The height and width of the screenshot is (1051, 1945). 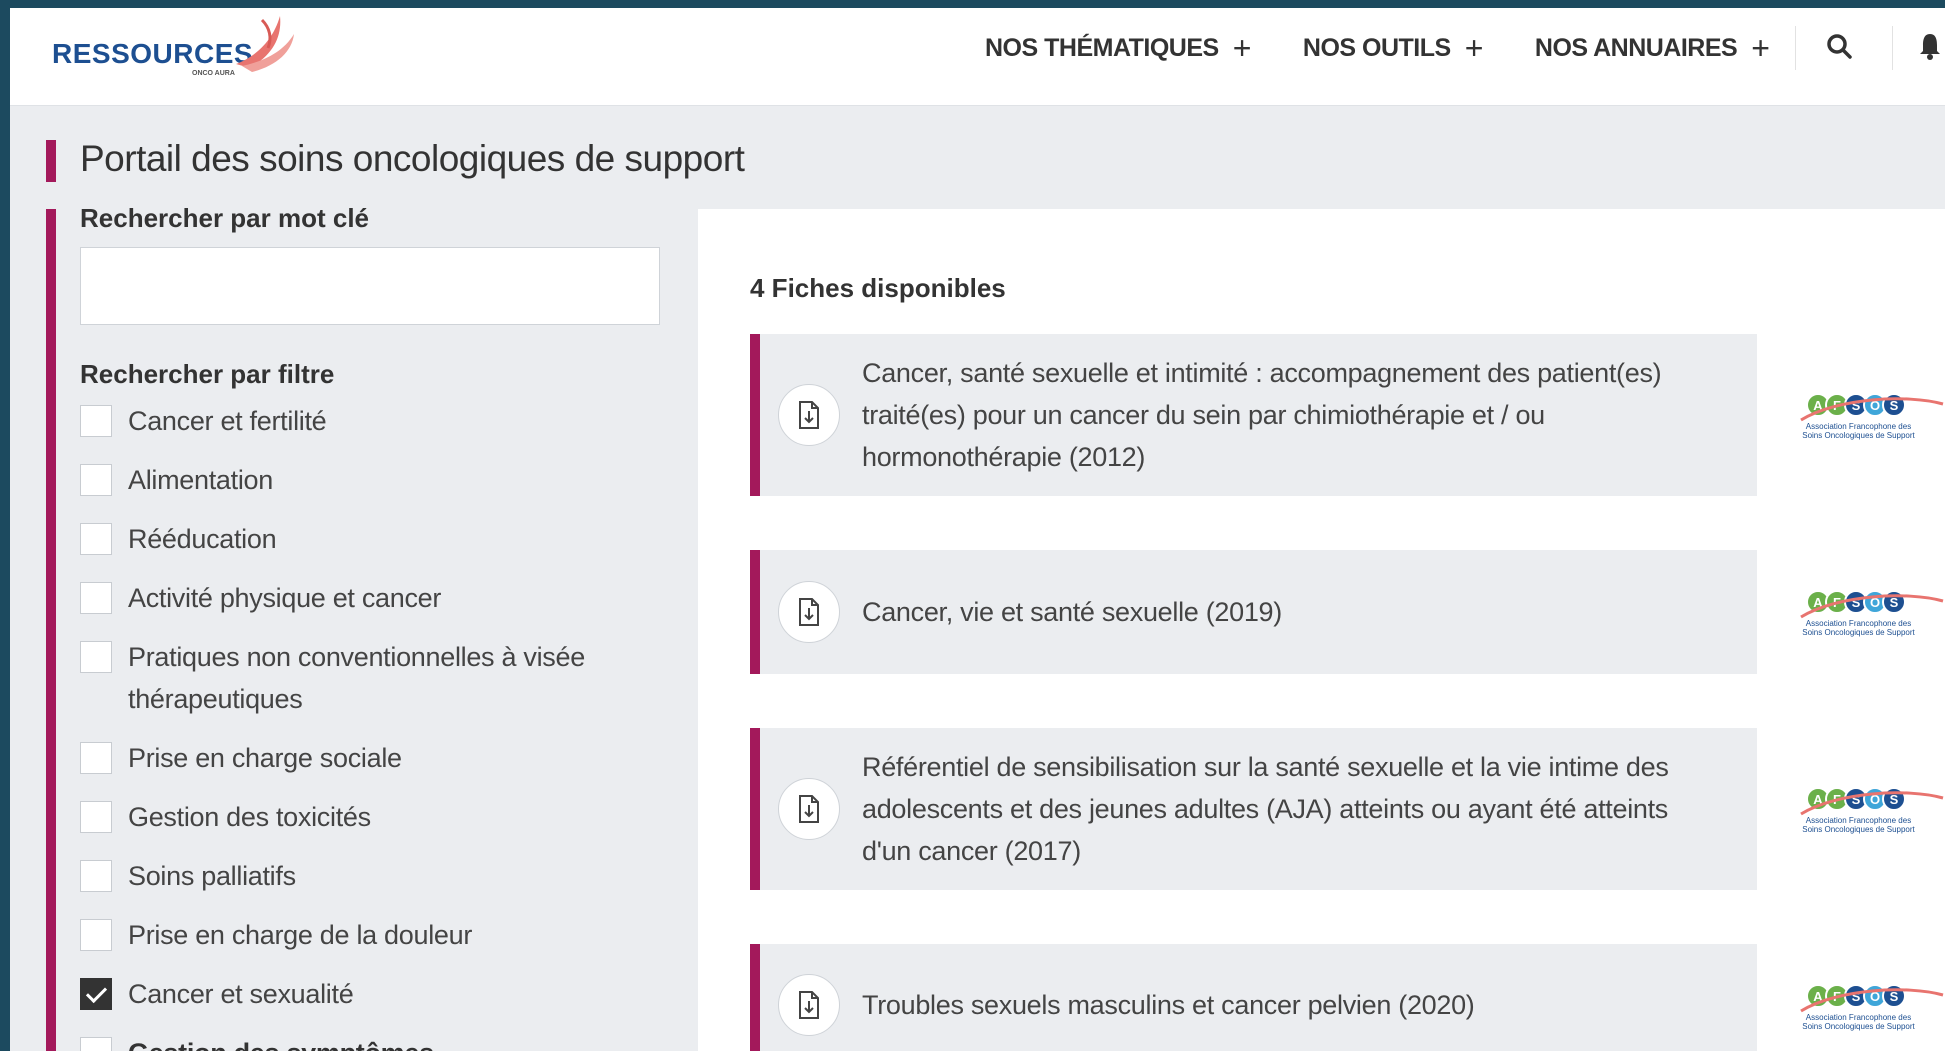 I want to click on filter-option: Cancer et sexualité, so click(x=370, y=996).